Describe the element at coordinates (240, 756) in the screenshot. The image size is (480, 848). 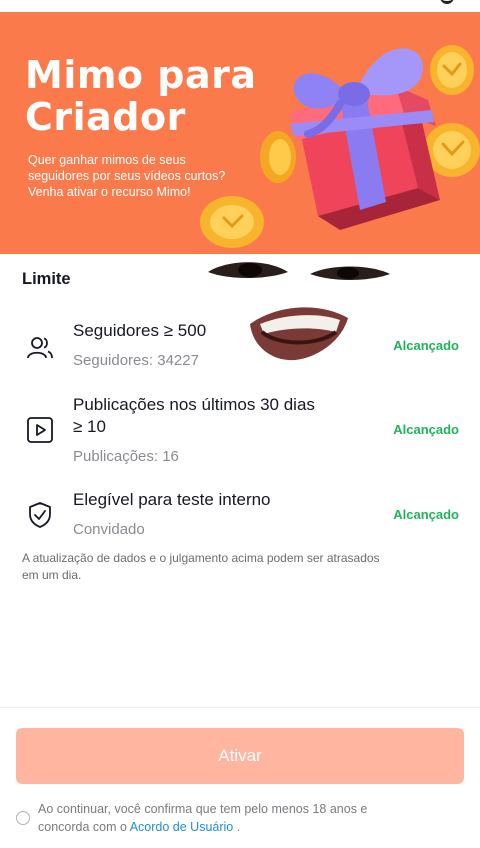
I see `activate-button: Ativar` at that location.